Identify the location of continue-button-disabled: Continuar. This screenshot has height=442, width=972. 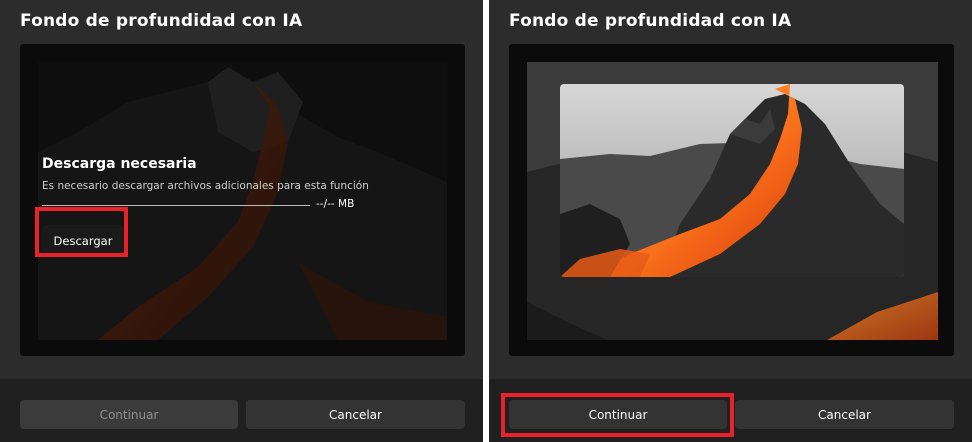
(129, 414).